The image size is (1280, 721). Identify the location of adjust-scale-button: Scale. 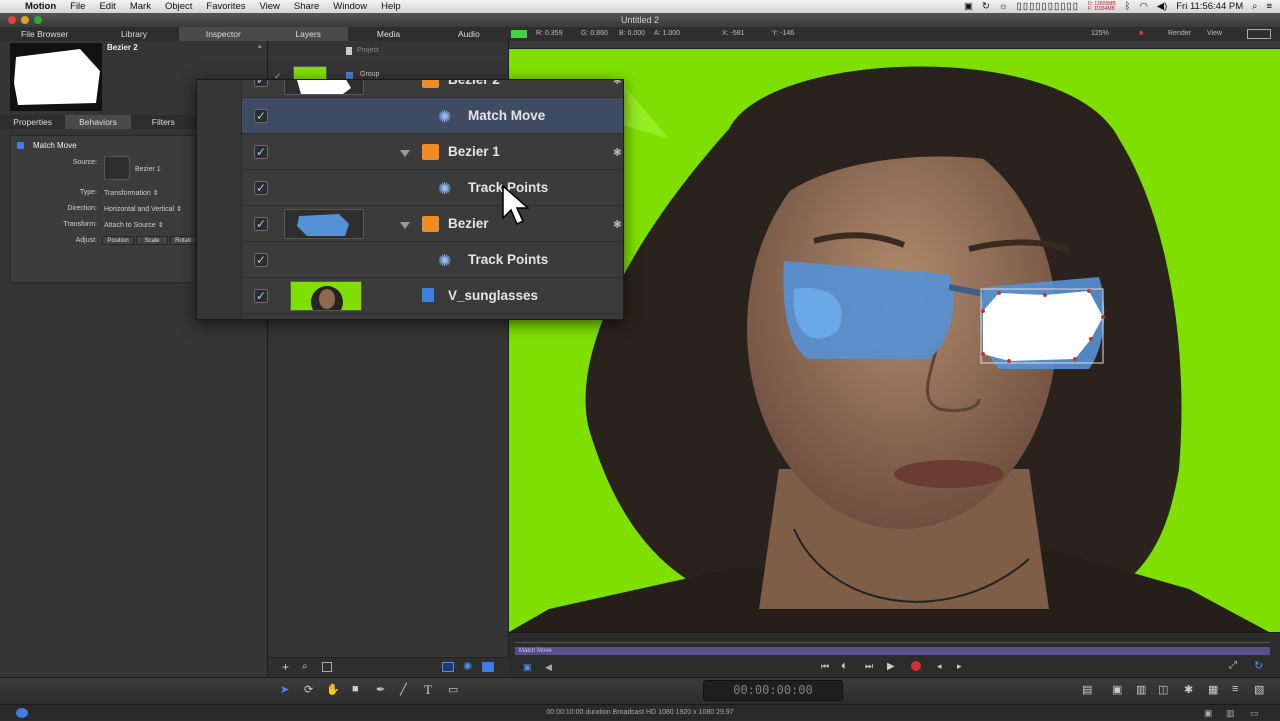
(152, 240).